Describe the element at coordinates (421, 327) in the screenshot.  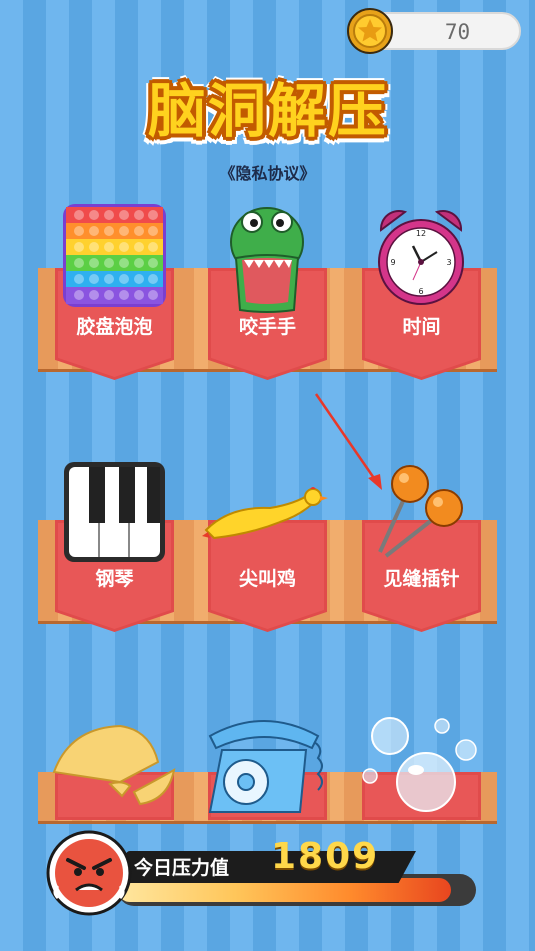
I see `game-label: 时间` at that location.